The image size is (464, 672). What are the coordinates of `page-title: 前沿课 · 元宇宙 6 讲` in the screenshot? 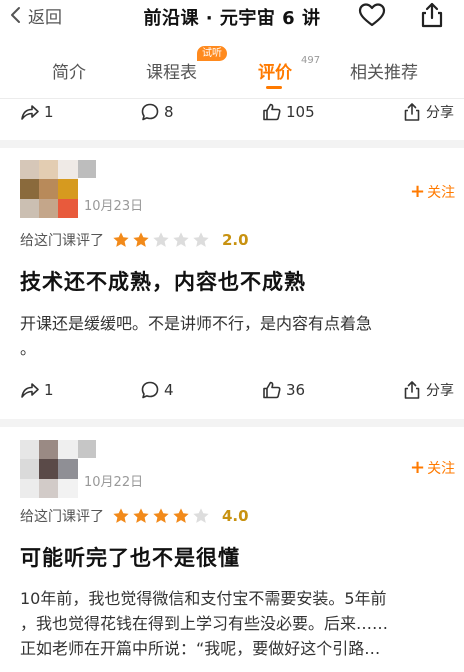 It's located at (232, 18).